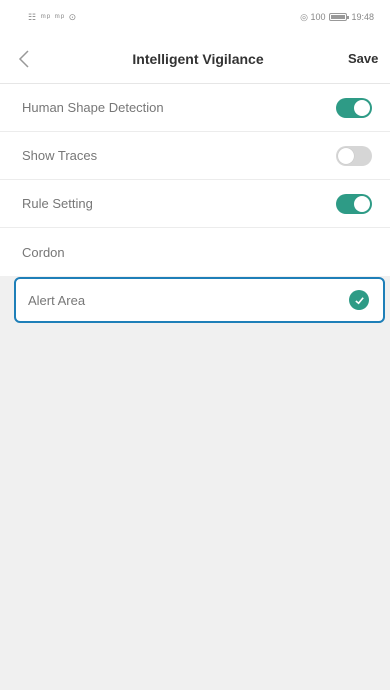  I want to click on show-traces-toggle, so click(354, 155).